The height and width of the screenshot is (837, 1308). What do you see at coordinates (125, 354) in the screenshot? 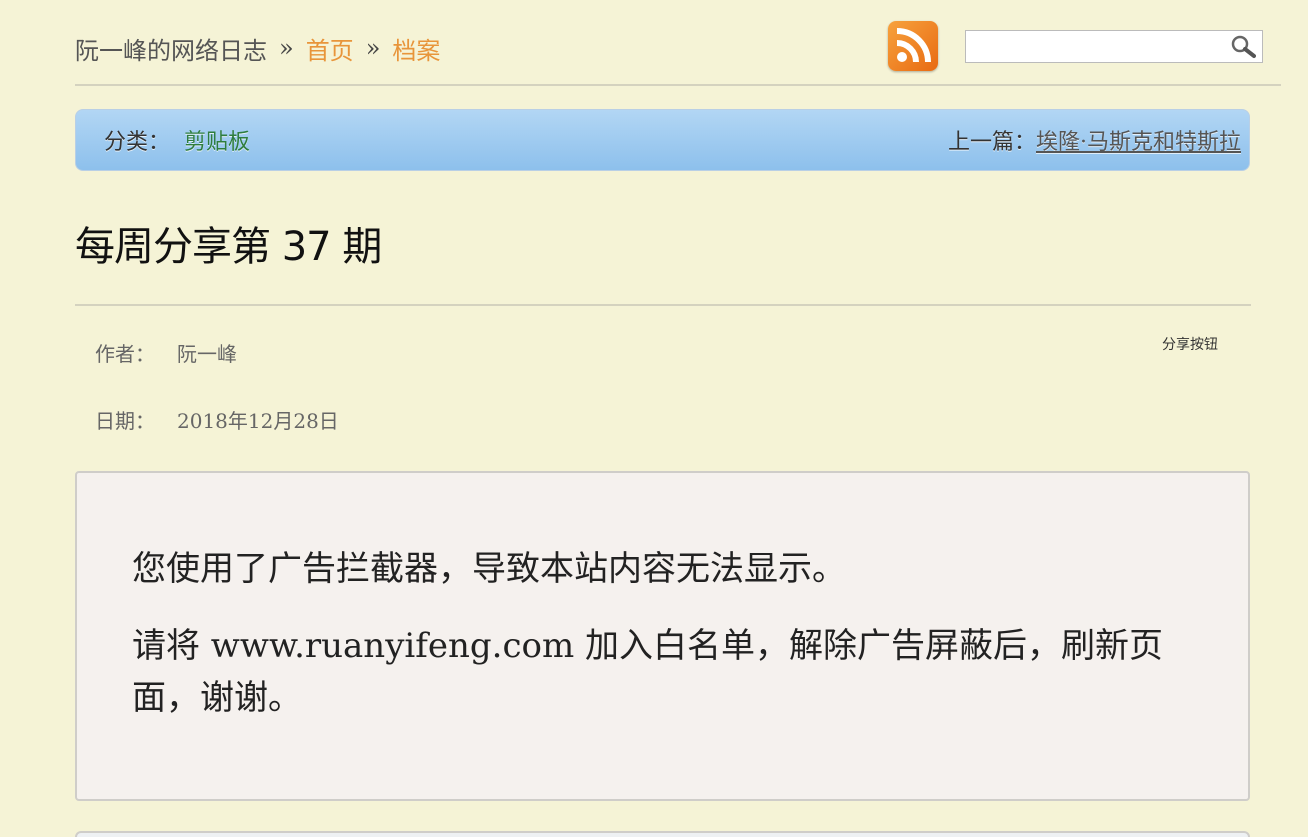
I see `author-label: 作者：` at bounding box center [125, 354].